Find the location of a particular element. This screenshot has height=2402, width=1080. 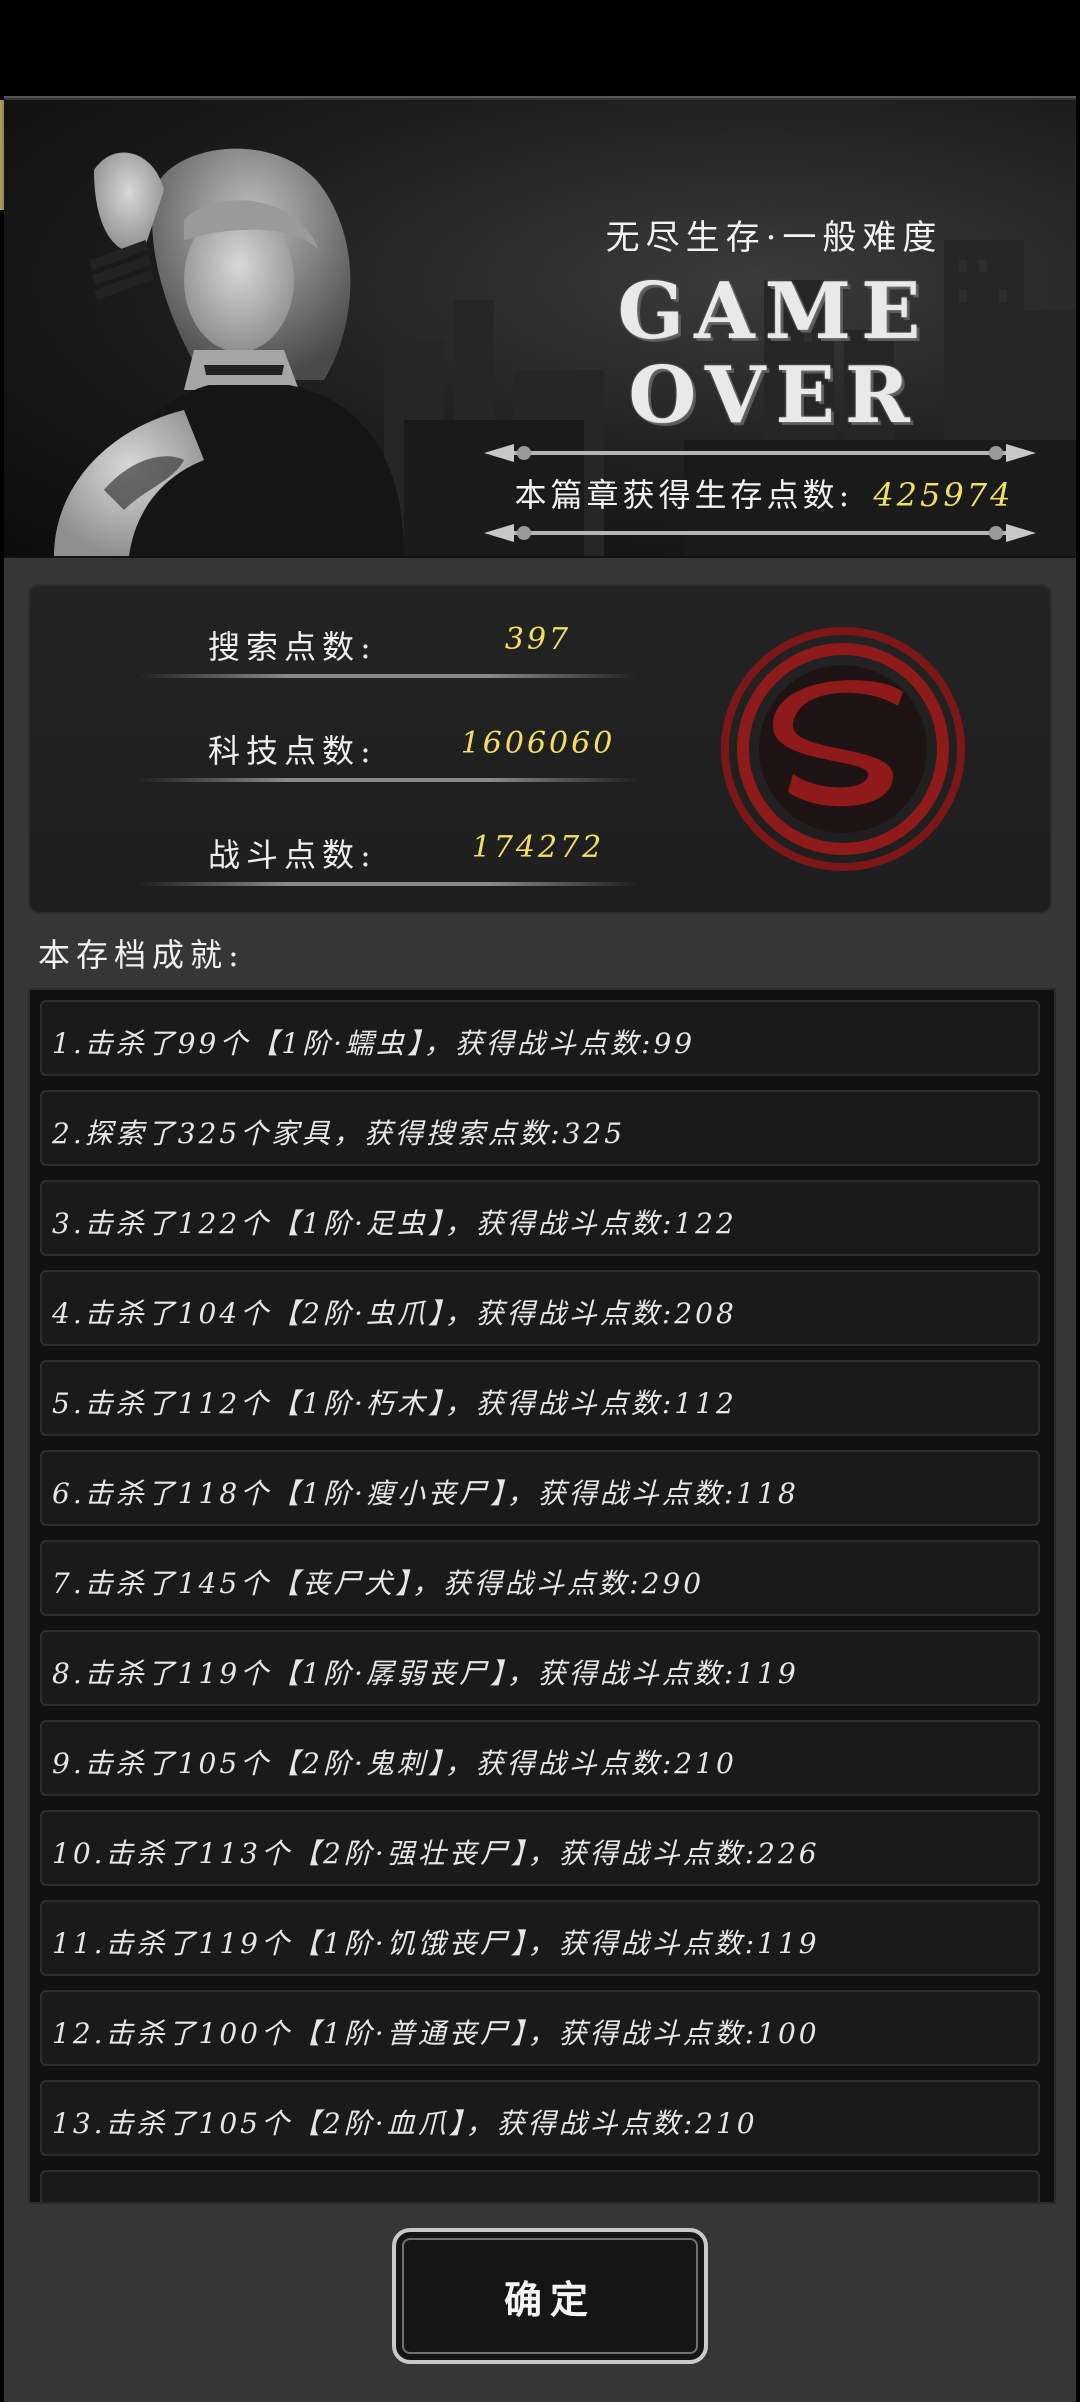

confirm-button: 确定 is located at coordinates (550, 2296).